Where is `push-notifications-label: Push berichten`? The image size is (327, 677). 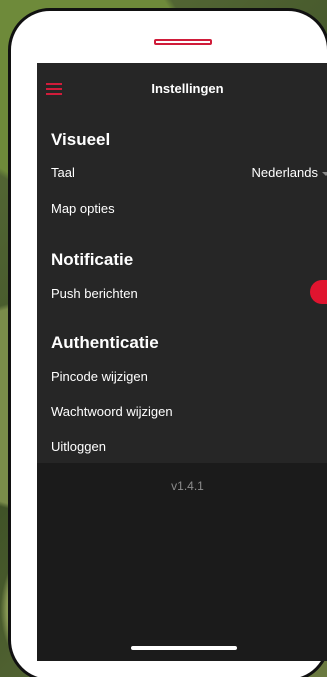 push-notifications-label: Push berichten is located at coordinates (94, 293).